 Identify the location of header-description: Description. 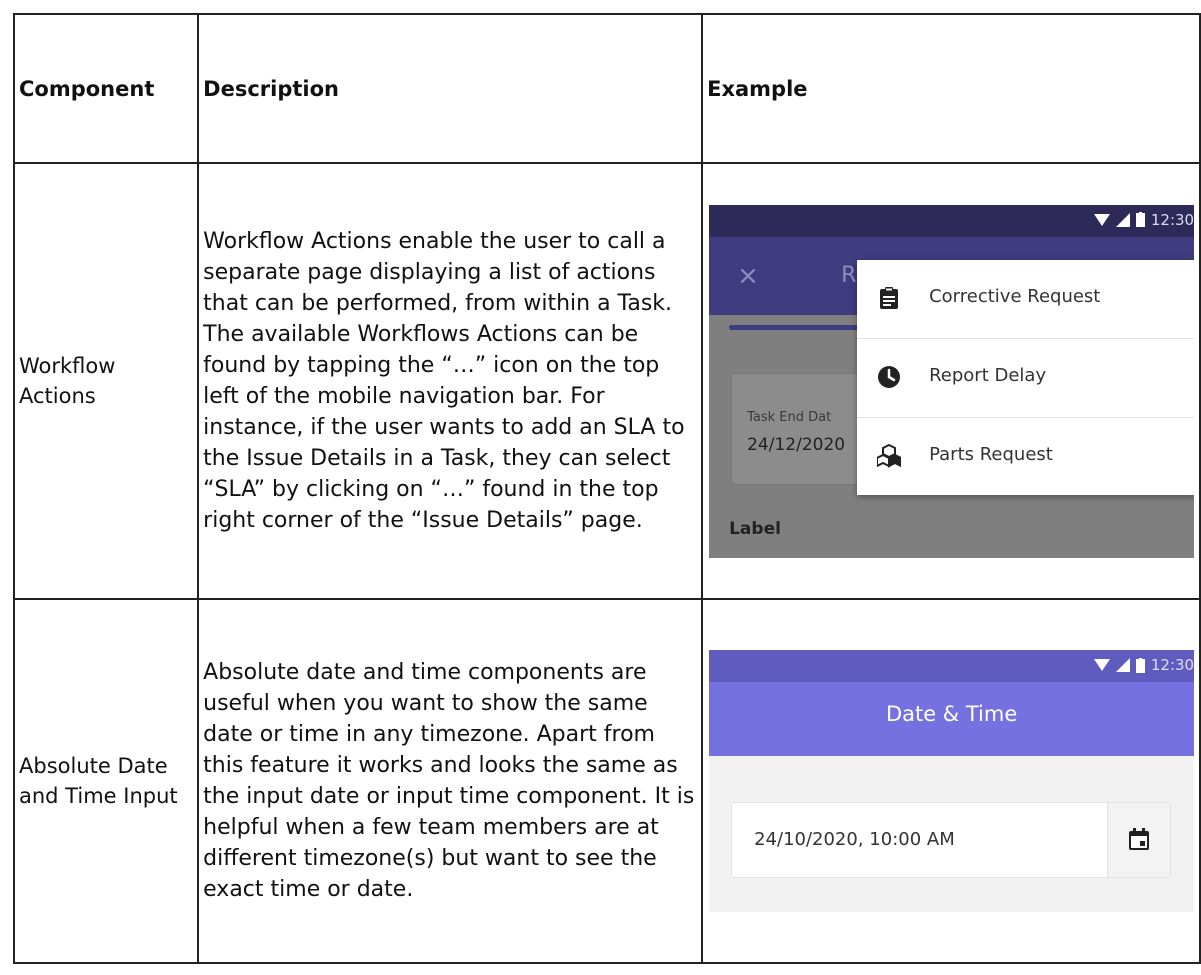
(450, 88).